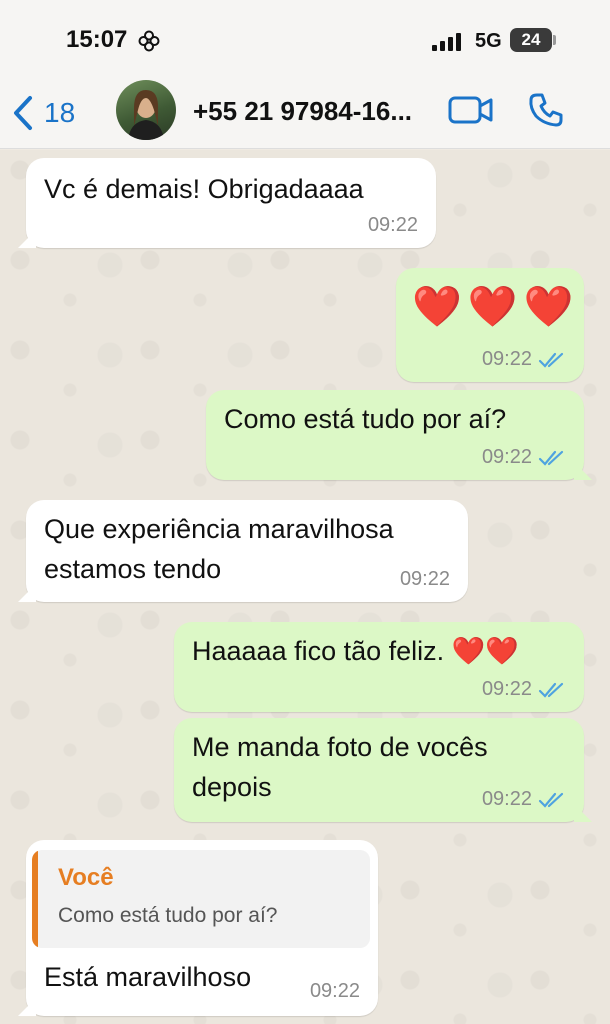  Describe the element at coordinates (219, 529) in the screenshot. I see `message-text-line-1: Que experiência maravilhosa` at that location.